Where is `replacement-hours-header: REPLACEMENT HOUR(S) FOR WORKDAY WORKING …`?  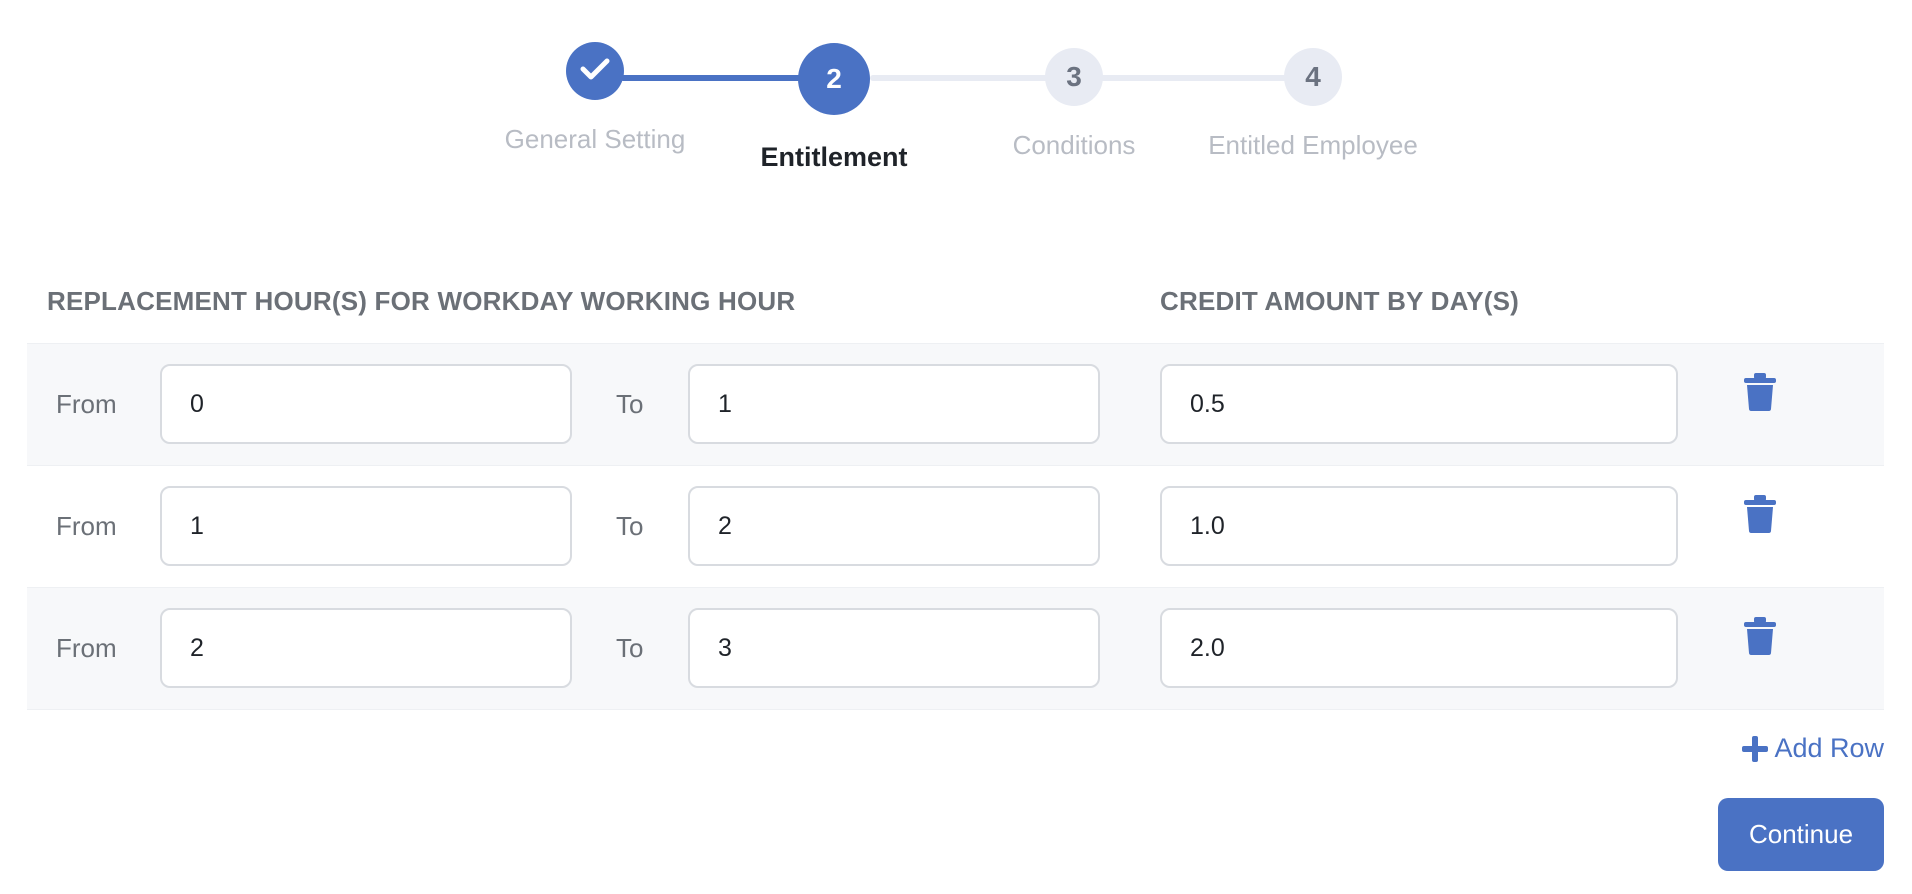
replacement-hours-header: REPLACEMENT HOUR(S) FOR WORKDAY WORKING … is located at coordinates (421, 301).